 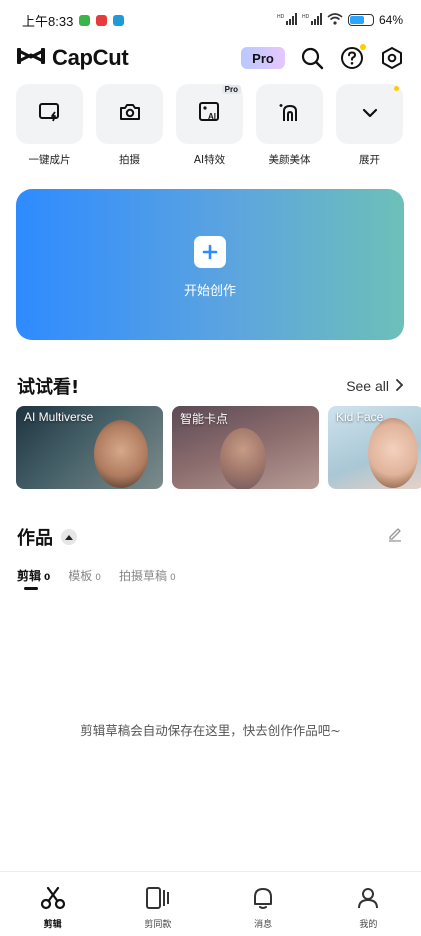 What do you see at coordinates (35, 538) in the screenshot?
I see `works-title: 作品` at bounding box center [35, 538].